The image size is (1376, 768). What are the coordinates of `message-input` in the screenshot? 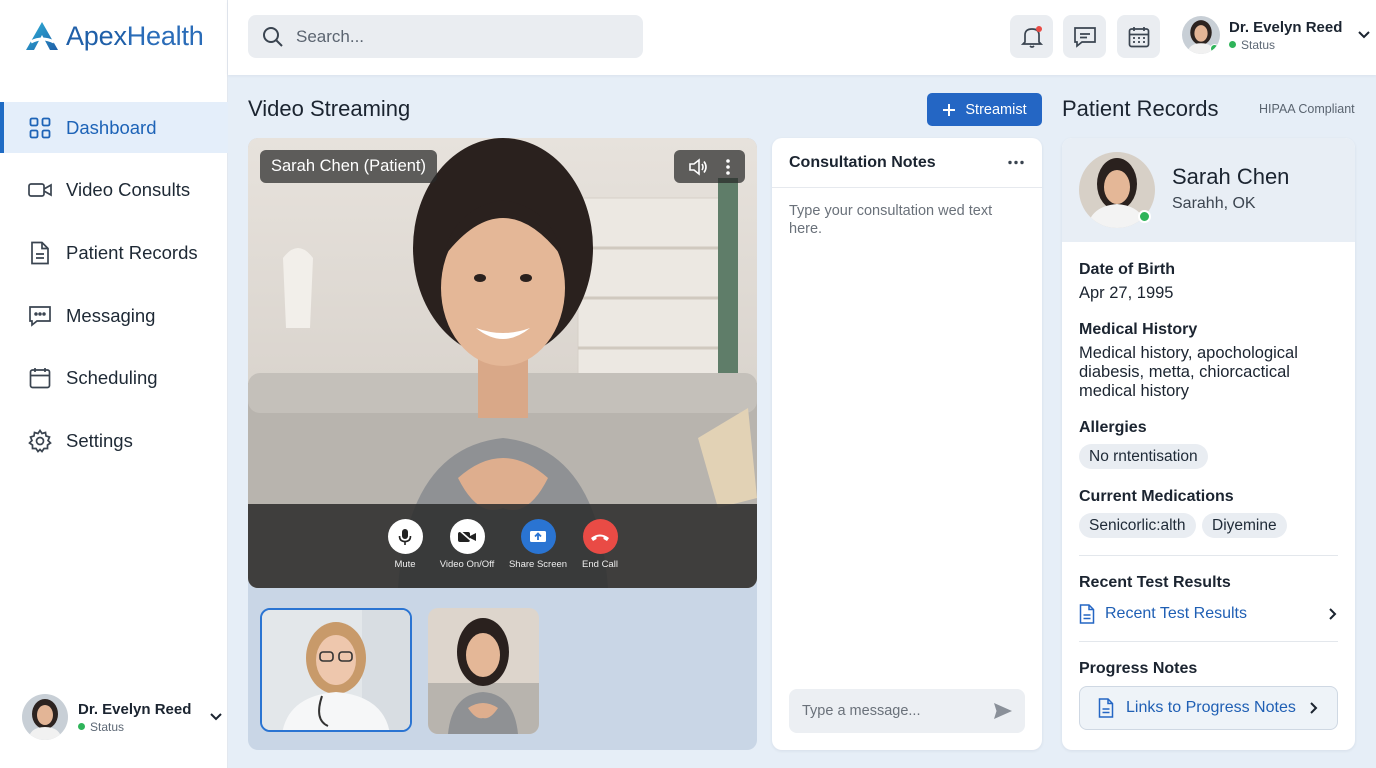 It's located at (892, 711).